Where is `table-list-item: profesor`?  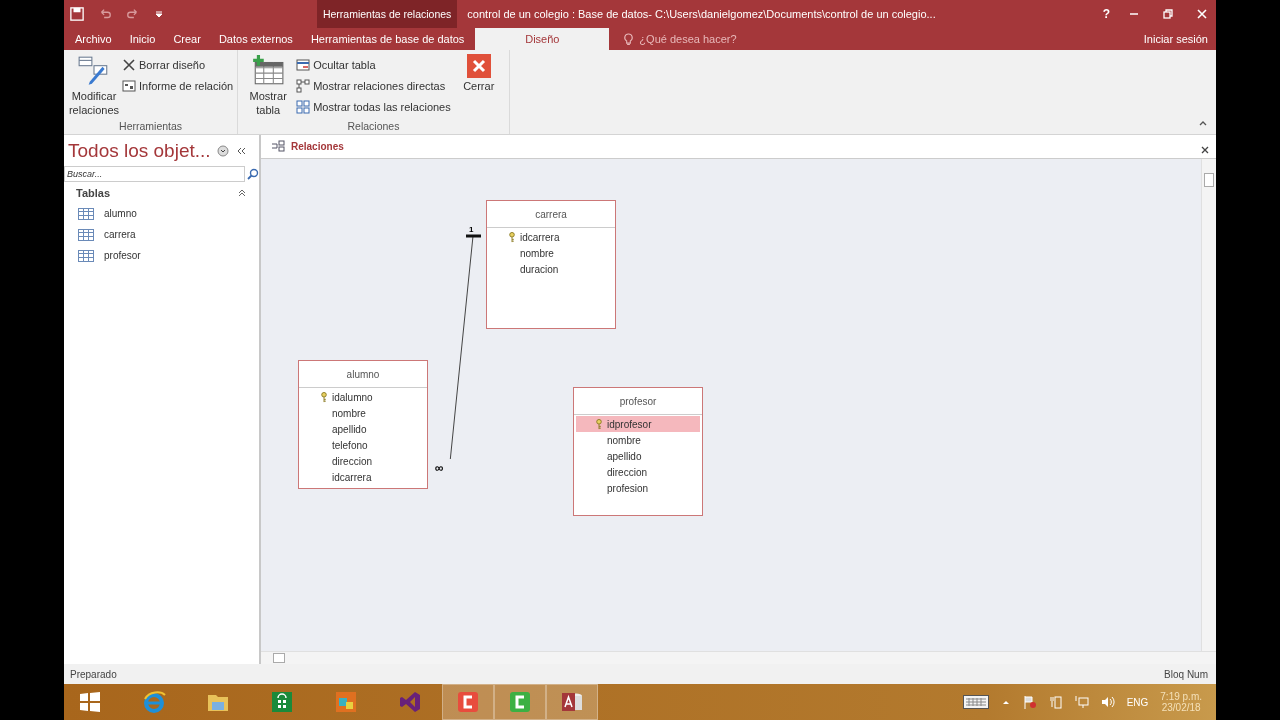
table-list-item: profesor is located at coordinates (162, 255).